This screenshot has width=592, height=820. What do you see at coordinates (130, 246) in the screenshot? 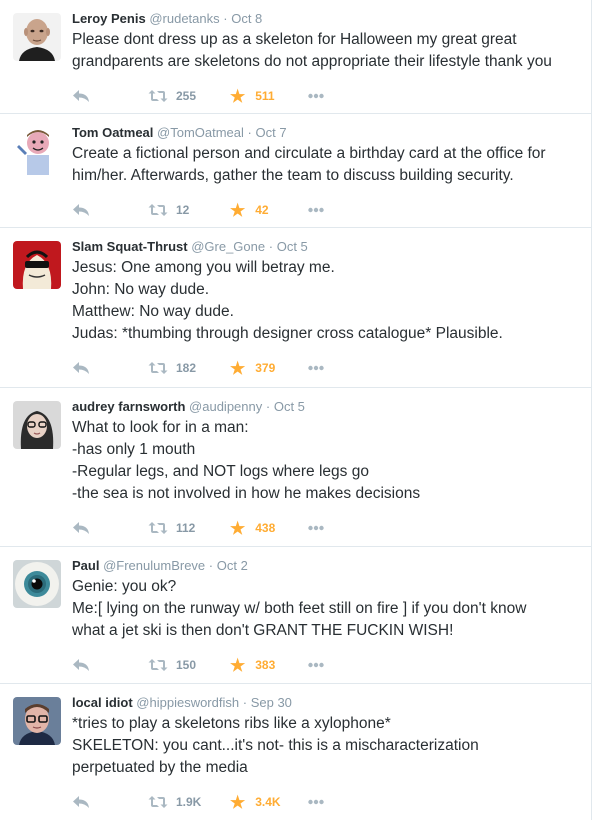
I see `display-name: Slam Squat-Thrust` at bounding box center [130, 246].